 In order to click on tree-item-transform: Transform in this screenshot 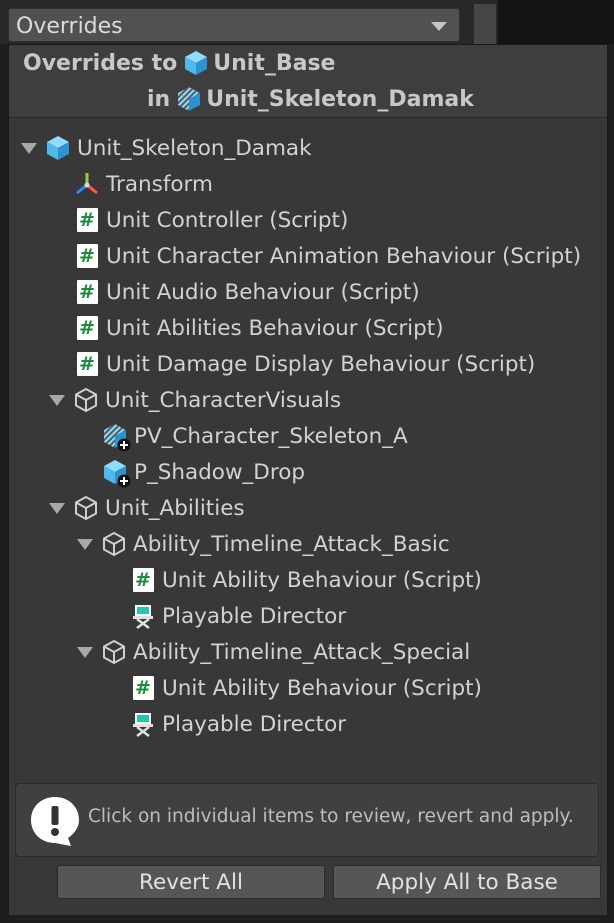, I will do `click(143, 184)`.